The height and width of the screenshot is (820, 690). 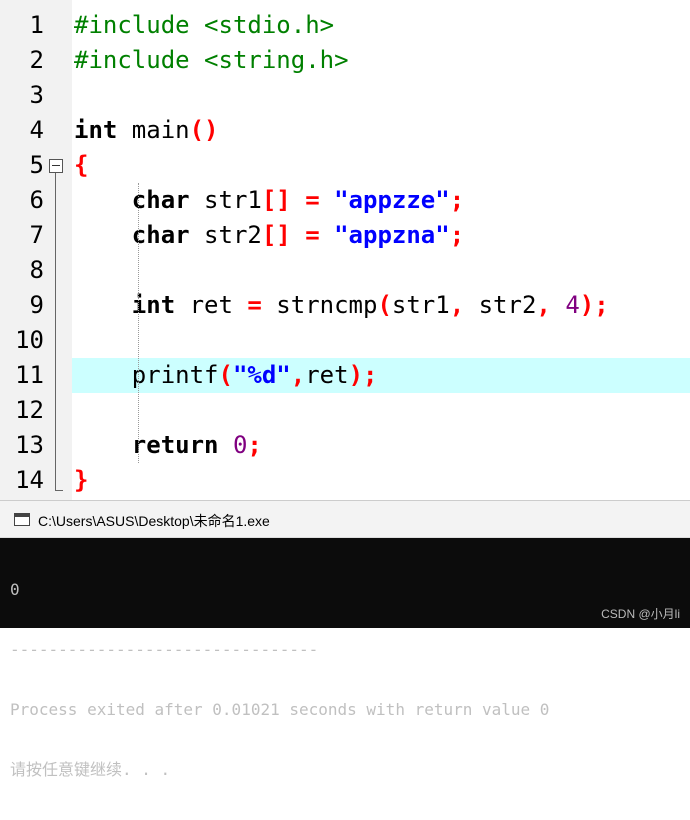 What do you see at coordinates (29, 375) in the screenshot?
I see `line-number: 11` at bounding box center [29, 375].